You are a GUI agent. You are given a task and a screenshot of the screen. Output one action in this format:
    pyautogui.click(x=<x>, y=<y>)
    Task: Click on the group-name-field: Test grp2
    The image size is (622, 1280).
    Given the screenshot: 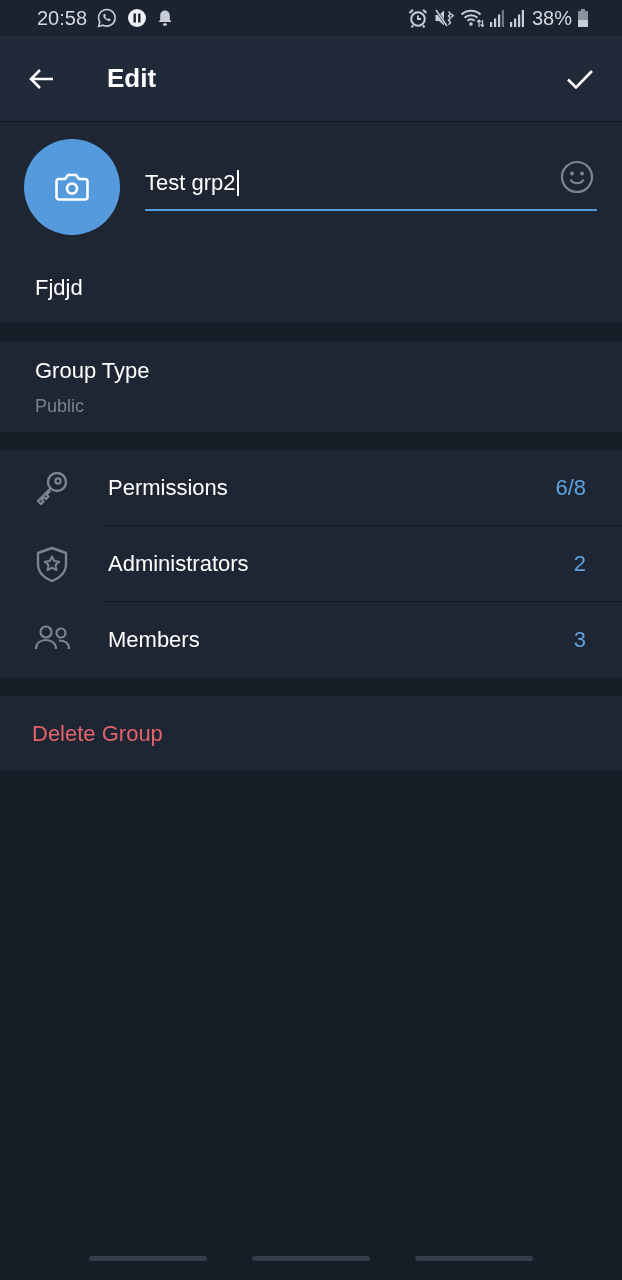 What is the action you would take?
    pyautogui.click(x=371, y=186)
    